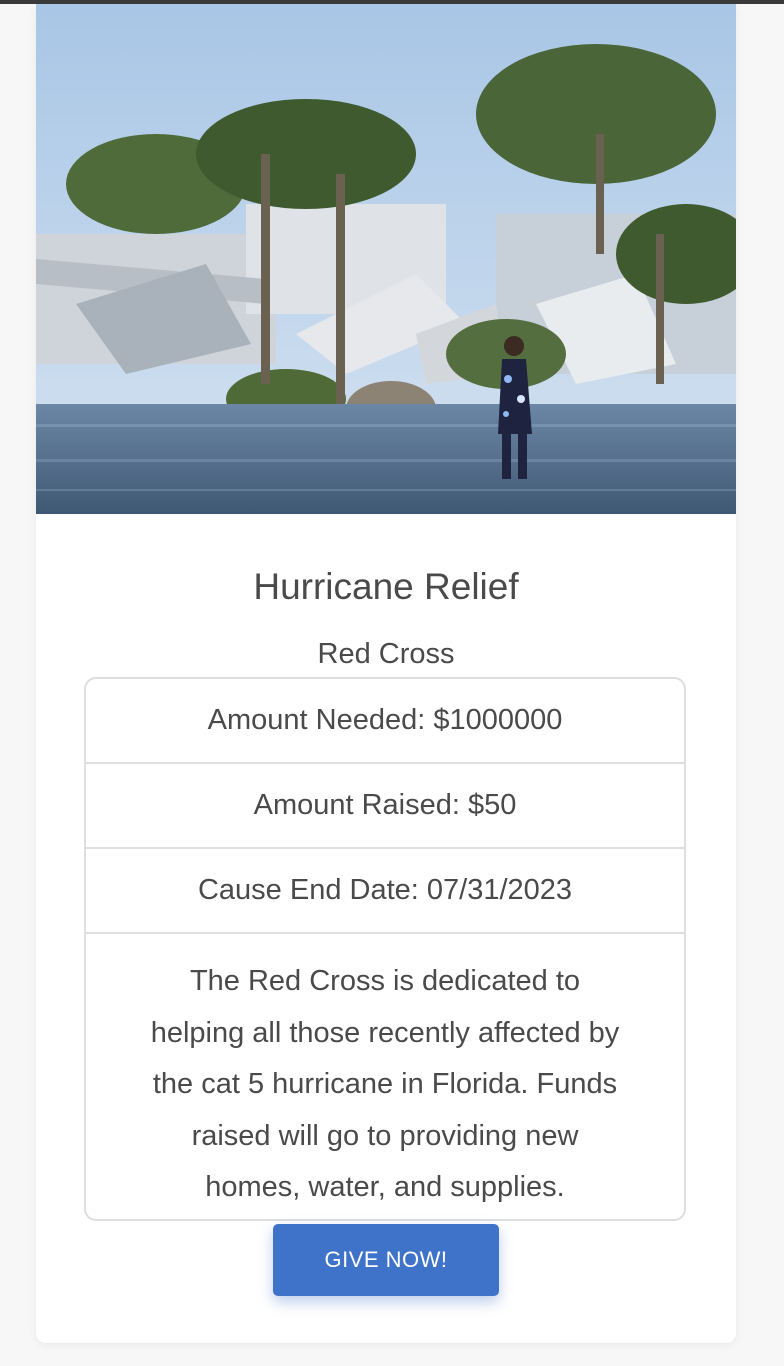 The image size is (784, 1366). Describe the element at coordinates (385, 721) in the screenshot. I see `amount-needed: Amount Needed: $1000000` at that location.